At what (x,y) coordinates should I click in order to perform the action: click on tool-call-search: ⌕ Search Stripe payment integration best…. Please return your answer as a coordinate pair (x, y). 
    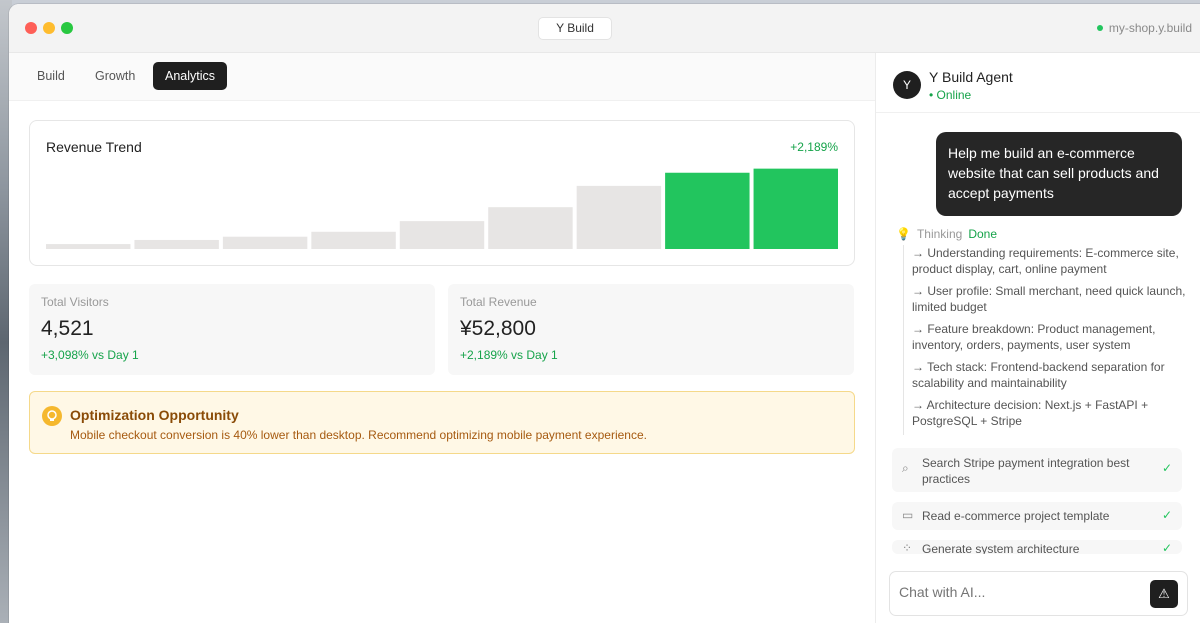
    Looking at the image, I should click on (1037, 470).